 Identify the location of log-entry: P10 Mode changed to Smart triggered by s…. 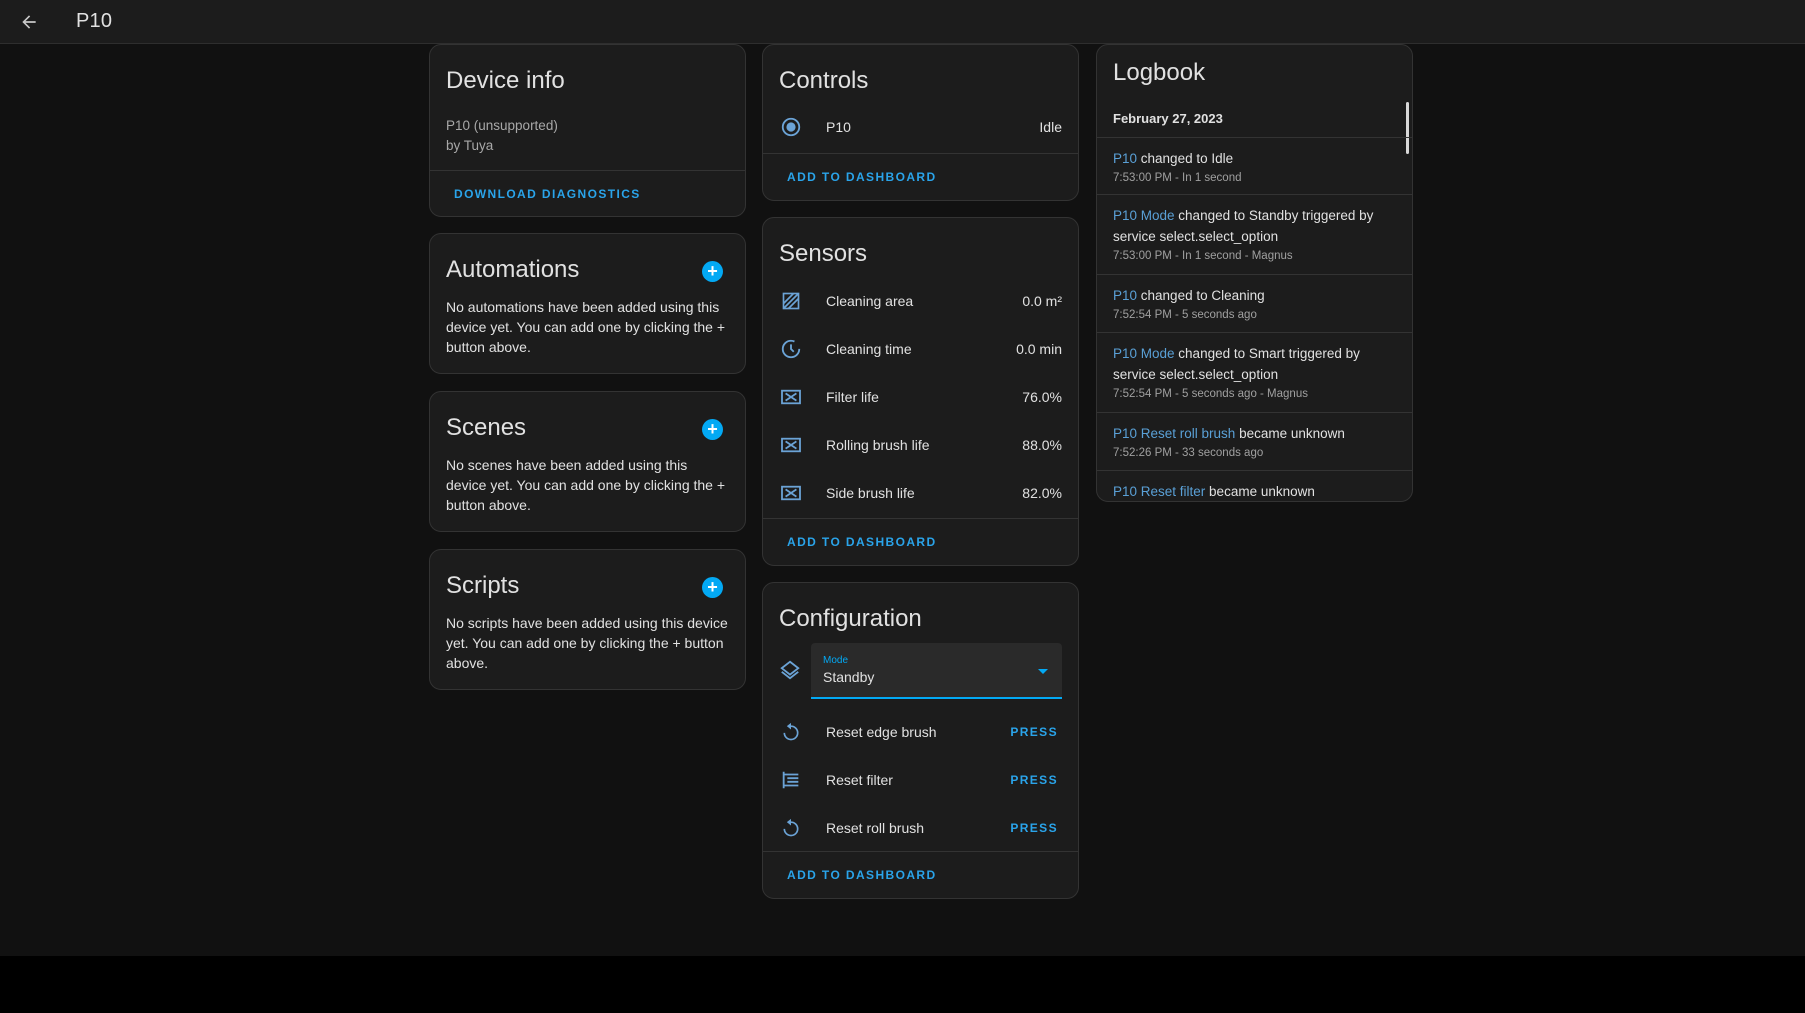
(1254, 372).